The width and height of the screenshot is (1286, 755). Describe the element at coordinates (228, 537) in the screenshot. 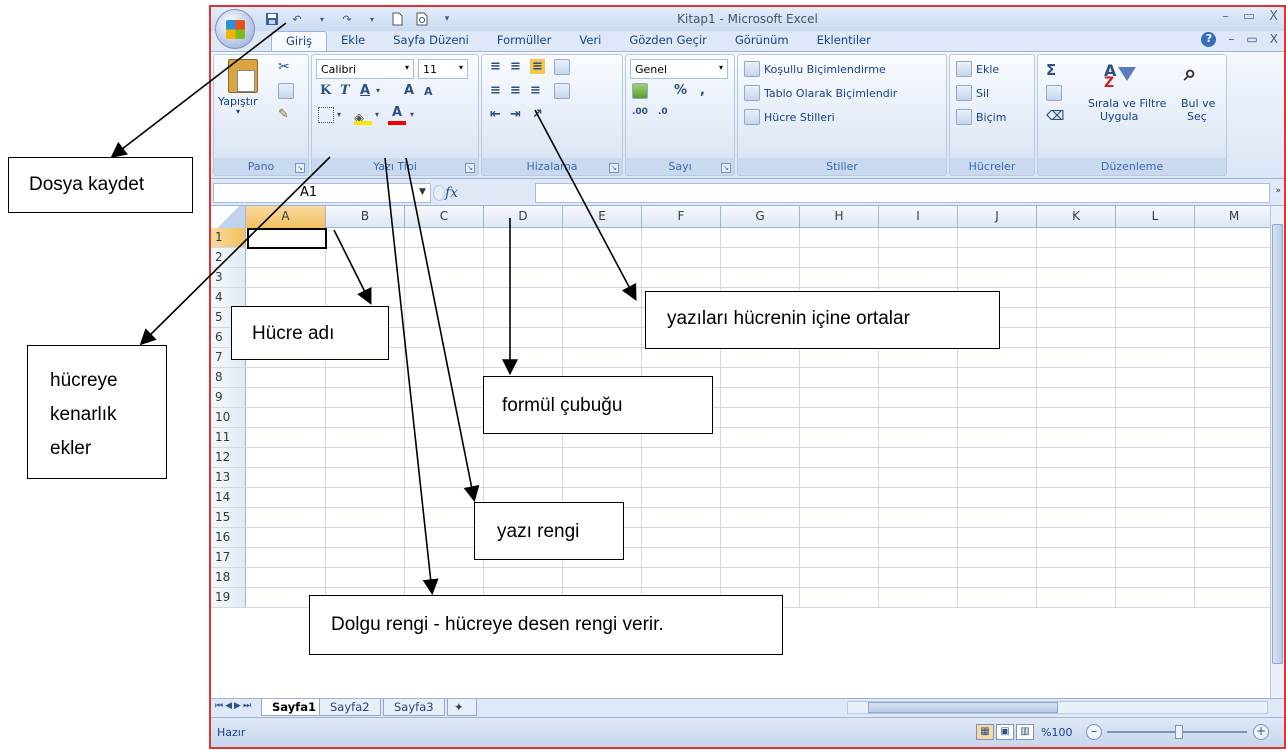

I see `row-header-16: 16` at that location.